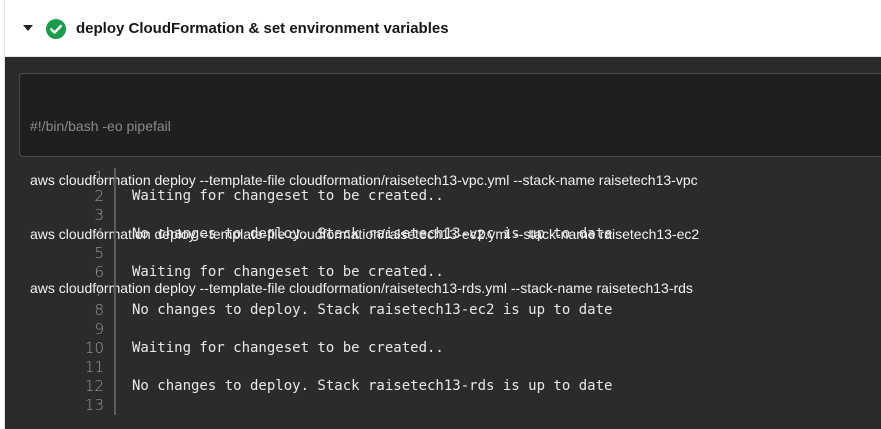 Image resolution: width=881 pixels, height=429 pixels. I want to click on output-line: 9, so click(443, 329).